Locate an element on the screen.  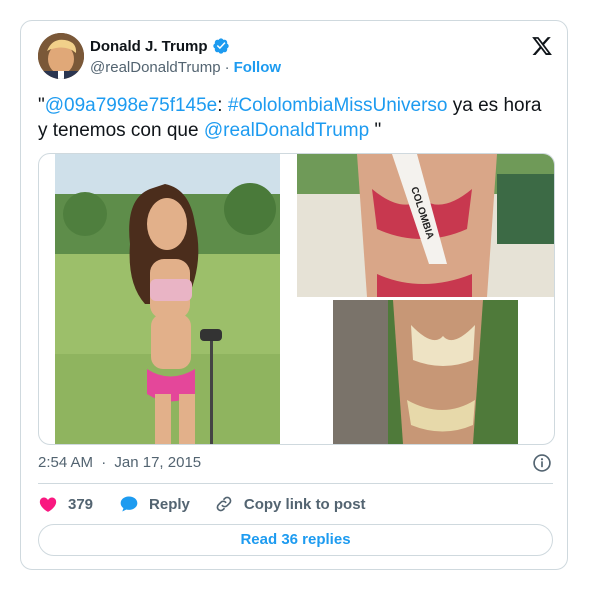
link-icon is located at coordinates (224, 504).